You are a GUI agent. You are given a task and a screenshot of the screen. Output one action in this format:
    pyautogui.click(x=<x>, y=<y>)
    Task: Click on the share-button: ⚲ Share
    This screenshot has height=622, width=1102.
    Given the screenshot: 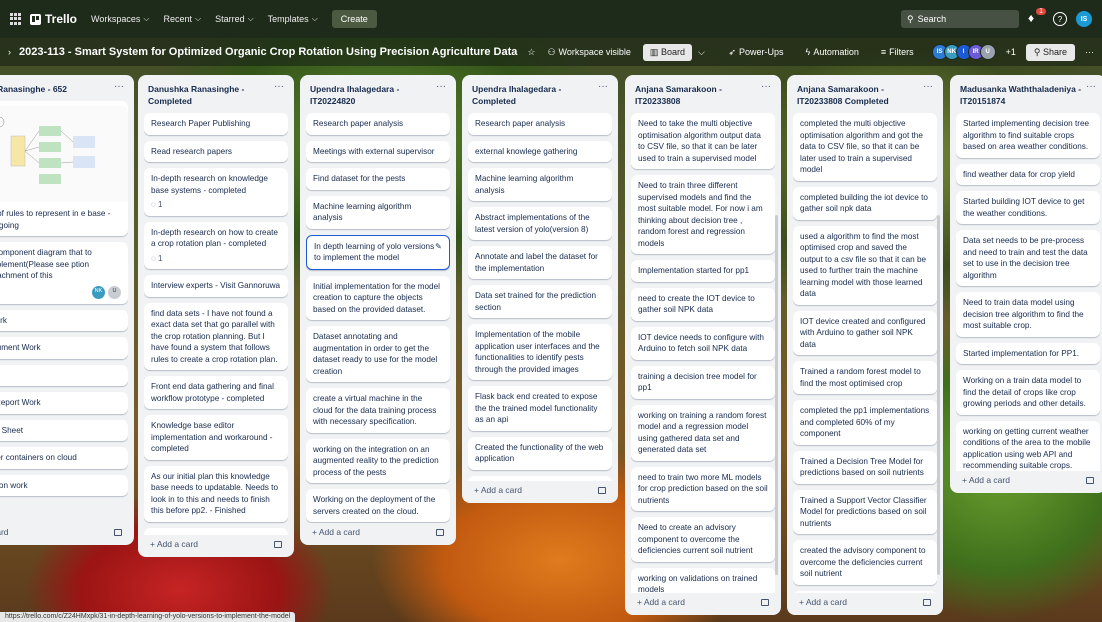 What is the action you would take?
    pyautogui.click(x=1050, y=52)
    